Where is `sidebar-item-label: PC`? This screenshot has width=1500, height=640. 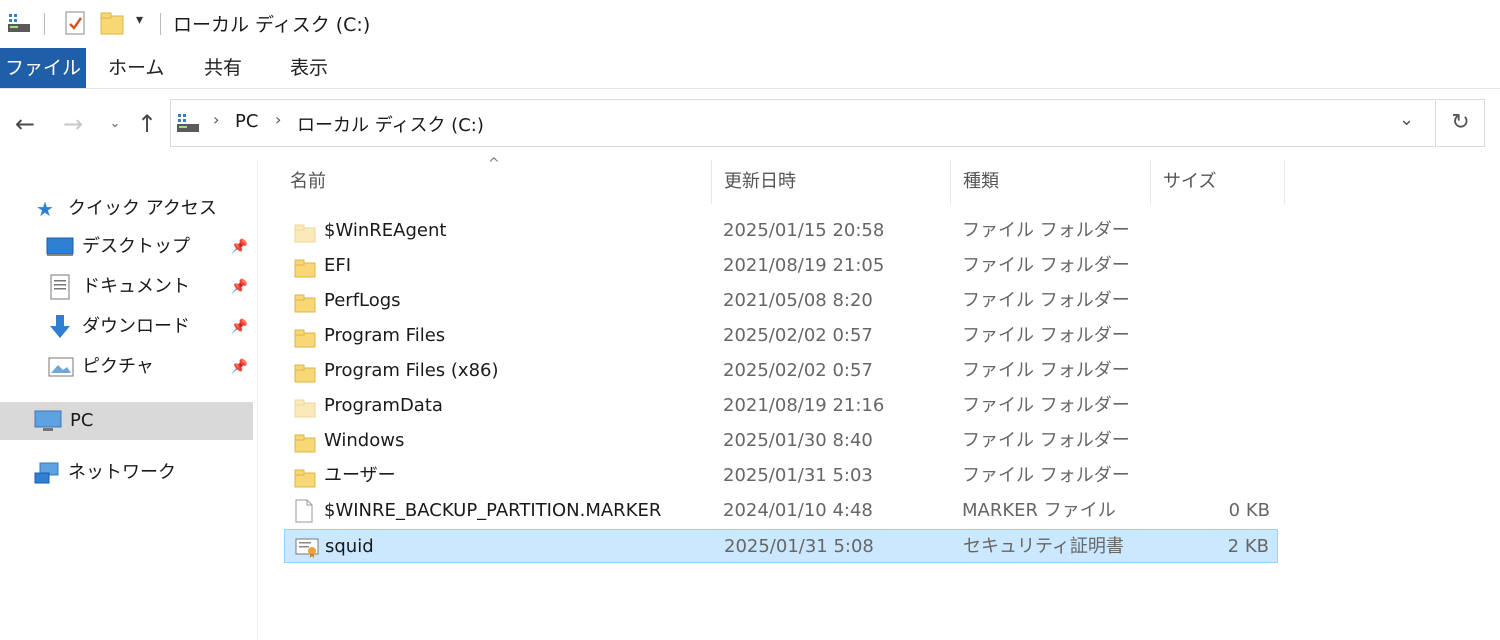
sidebar-item-label: PC is located at coordinates (82, 420).